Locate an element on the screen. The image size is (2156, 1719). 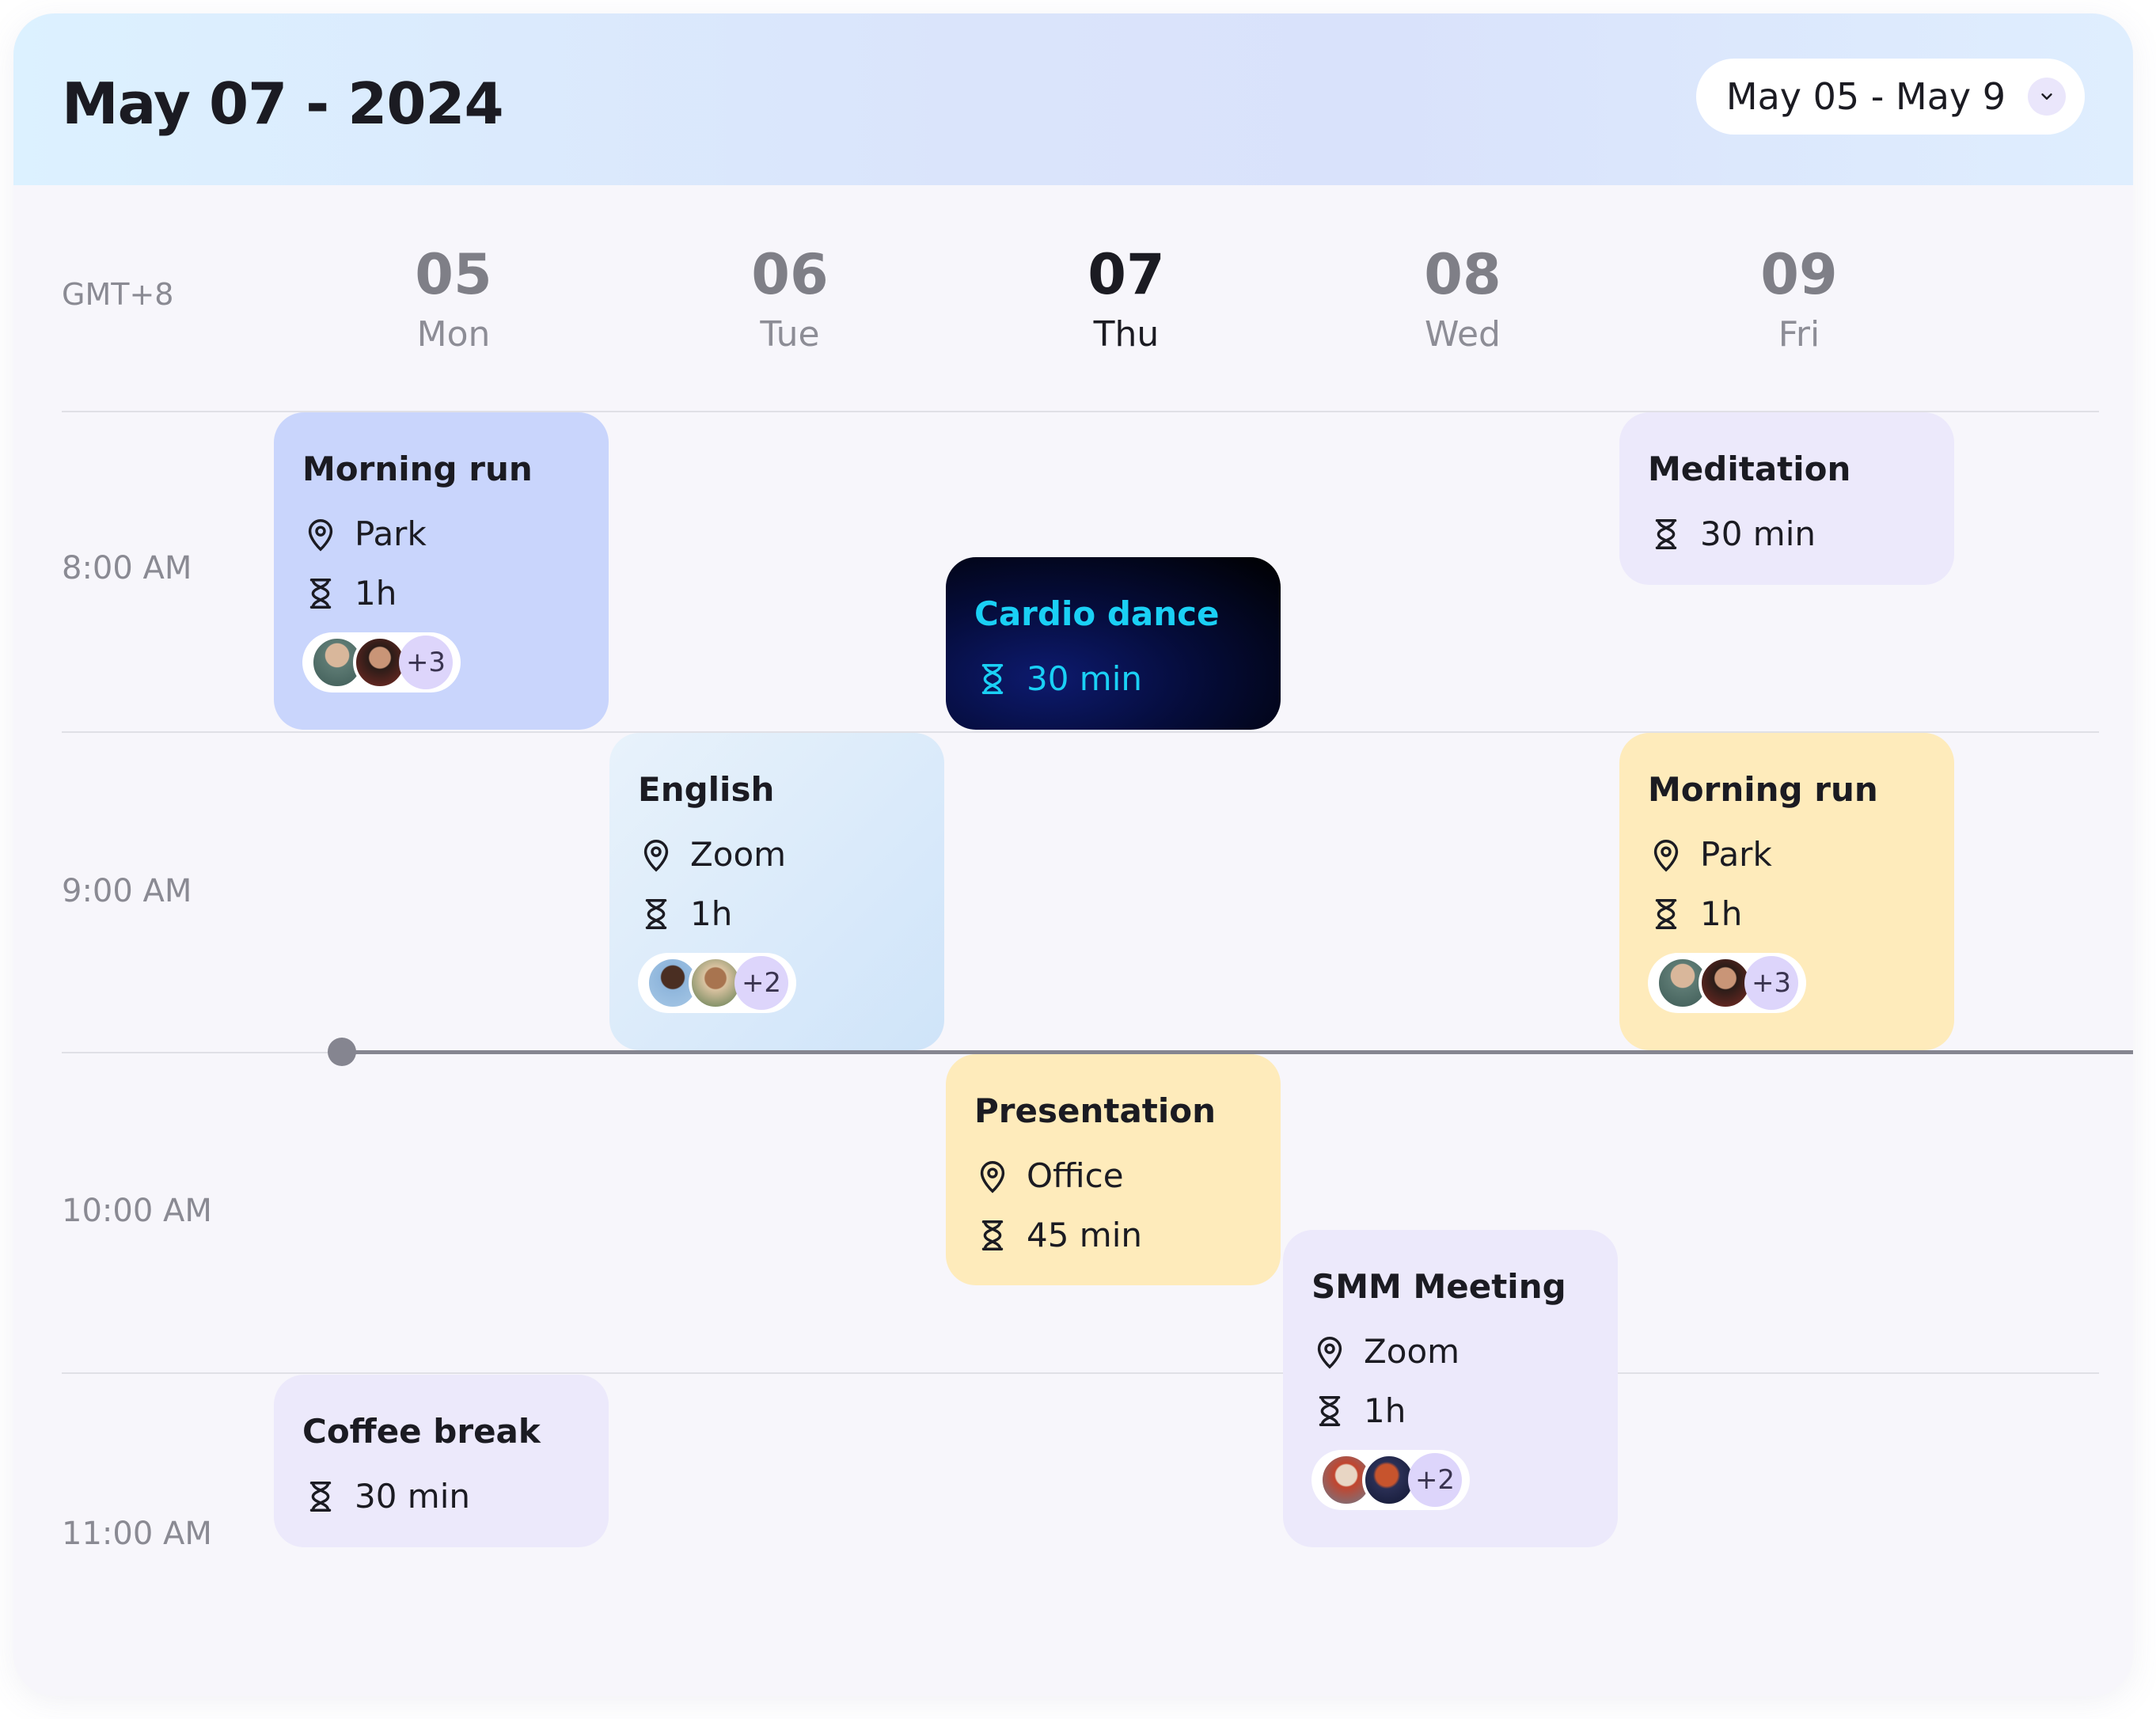
event-title: Cardio dance is located at coordinates (1097, 613).